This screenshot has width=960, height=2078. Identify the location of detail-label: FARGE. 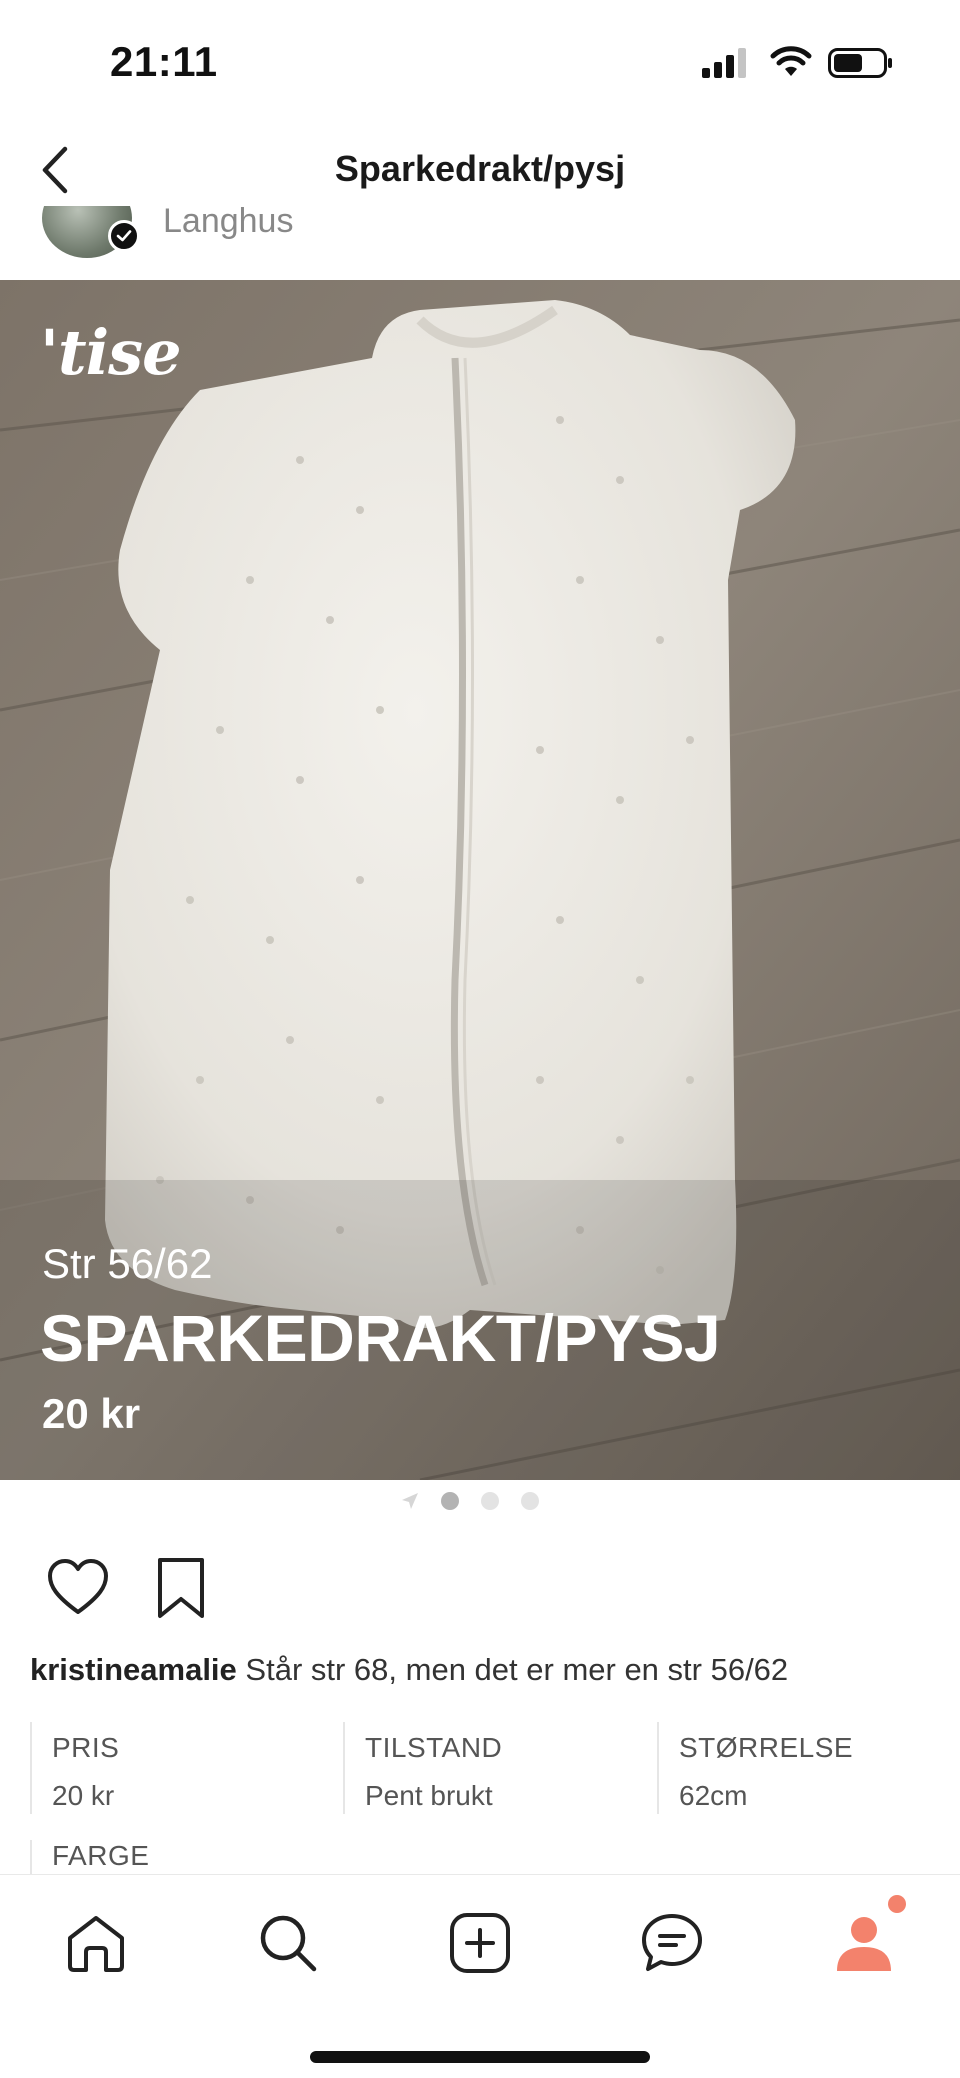
(101, 1855).